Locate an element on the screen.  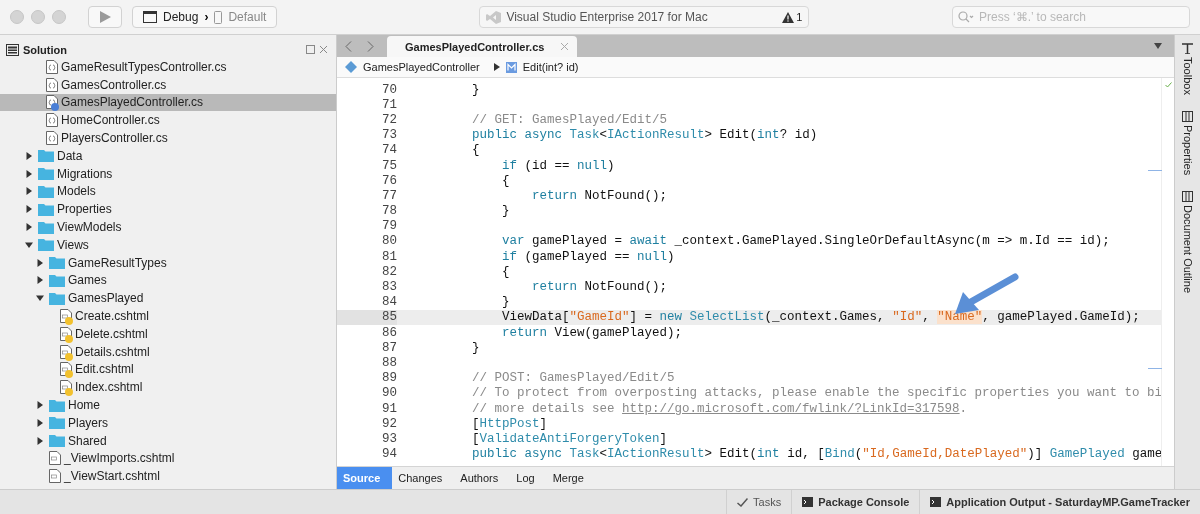
tree-item: Details.cshtml is located at coordinates (168, 351).